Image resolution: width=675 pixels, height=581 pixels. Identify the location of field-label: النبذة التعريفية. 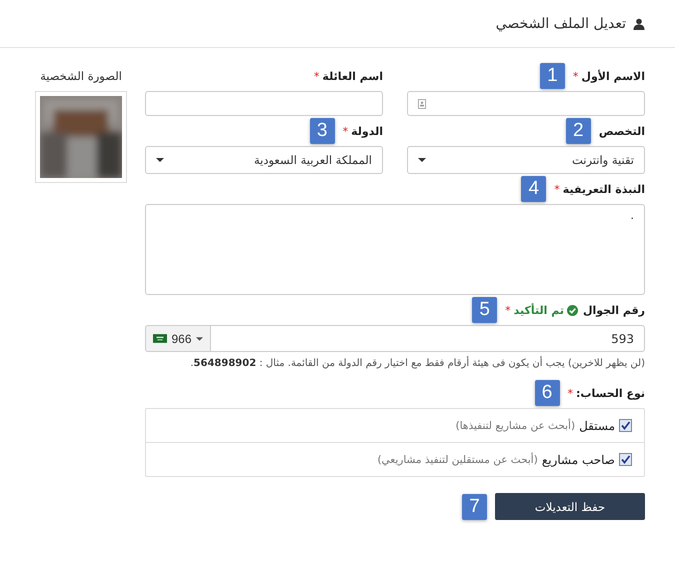
(603, 189).